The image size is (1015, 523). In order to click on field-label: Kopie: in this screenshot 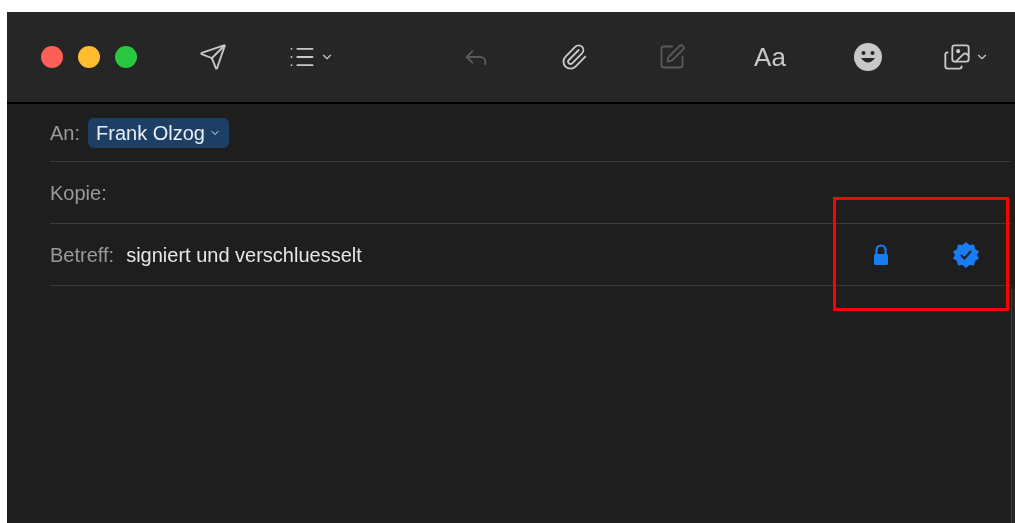, I will do `click(78, 193)`.